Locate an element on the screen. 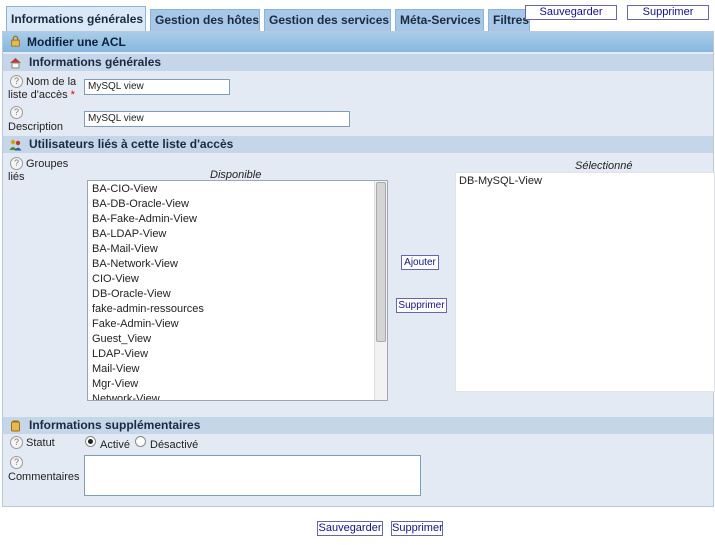 This screenshot has width=715, height=545. tab-host-management: Gestion des hôtes is located at coordinates (205, 20).